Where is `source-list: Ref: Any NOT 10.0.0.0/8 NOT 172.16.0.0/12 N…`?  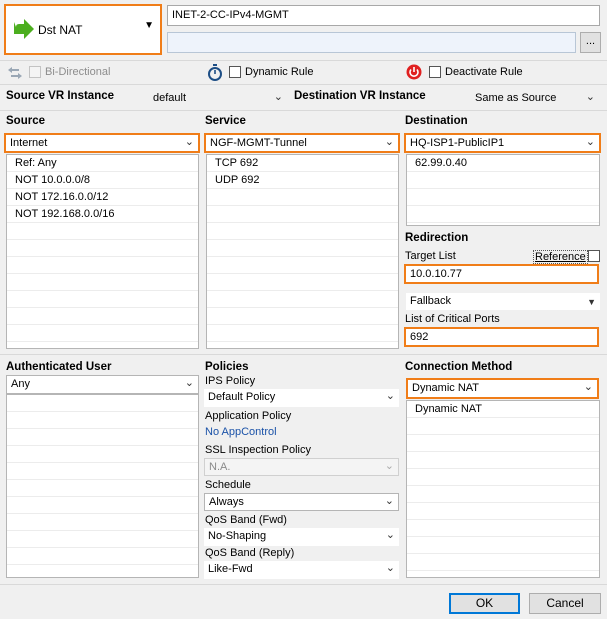
source-list: Ref: Any NOT 10.0.0.0/8 NOT 172.16.0.0/12 N… is located at coordinates (102, 251).